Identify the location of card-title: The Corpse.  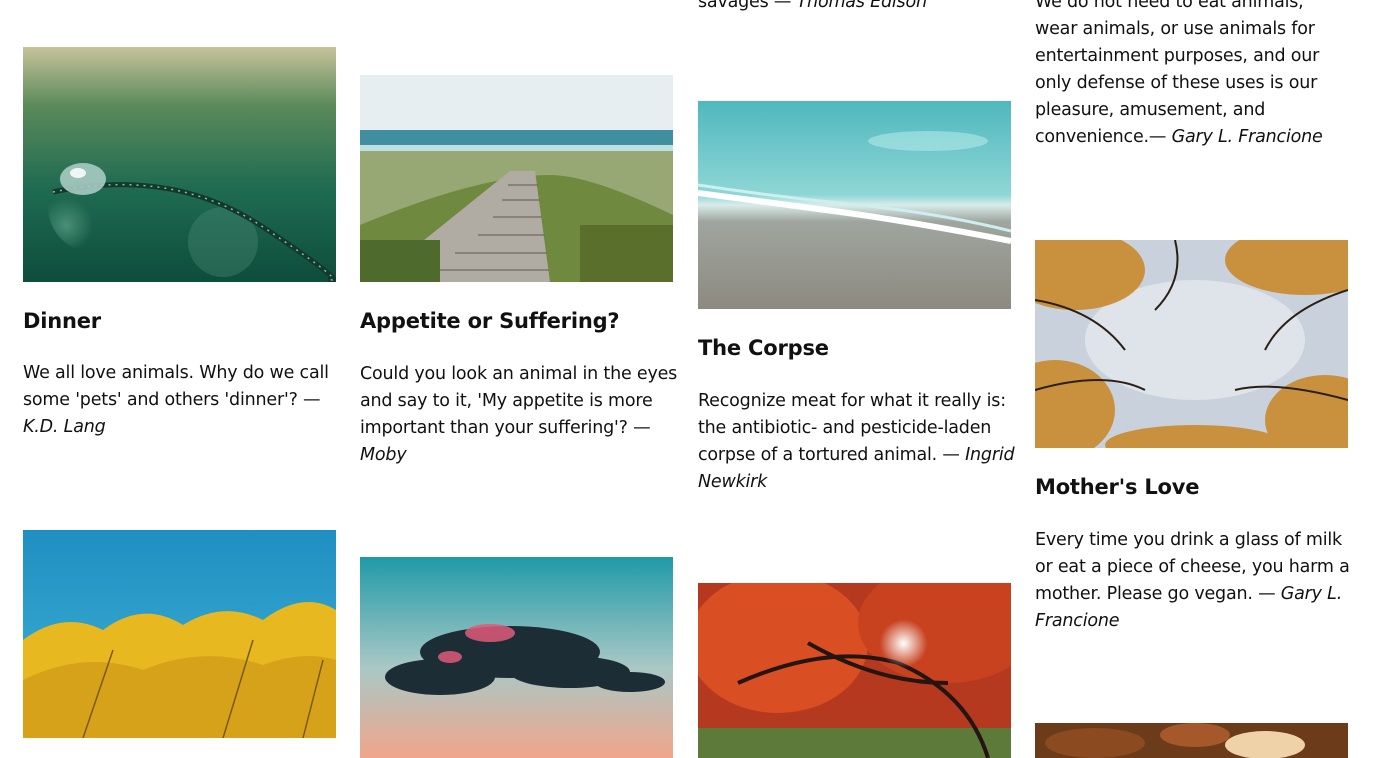
(863, 348).